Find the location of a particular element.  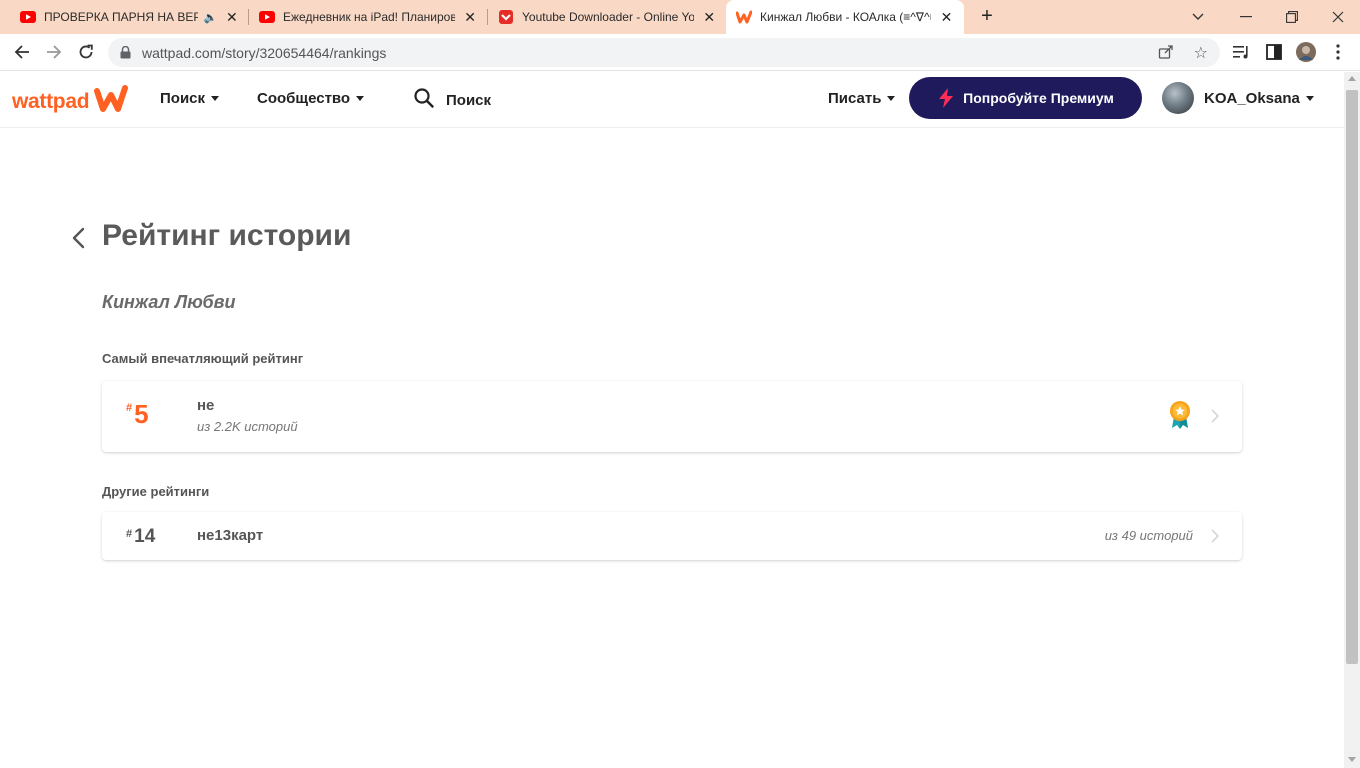

write-menu: Писать is located at coordinates (862, 98).